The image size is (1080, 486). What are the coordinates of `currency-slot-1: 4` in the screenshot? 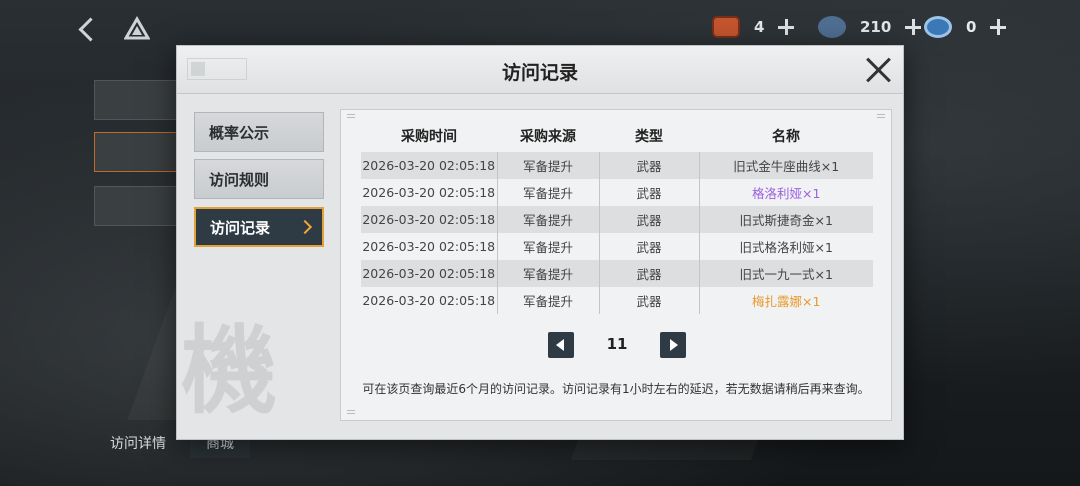 It's located at (753, 27).